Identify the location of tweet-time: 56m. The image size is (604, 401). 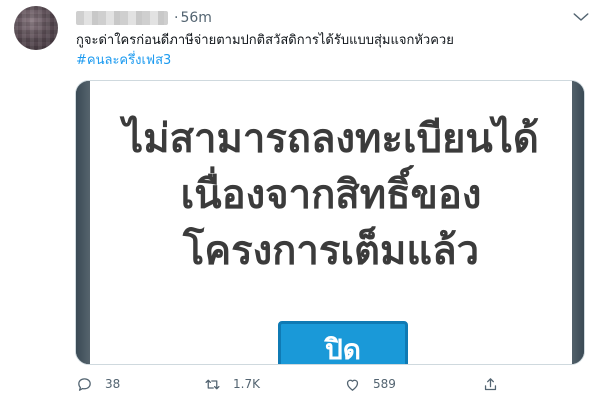
(195, 18).